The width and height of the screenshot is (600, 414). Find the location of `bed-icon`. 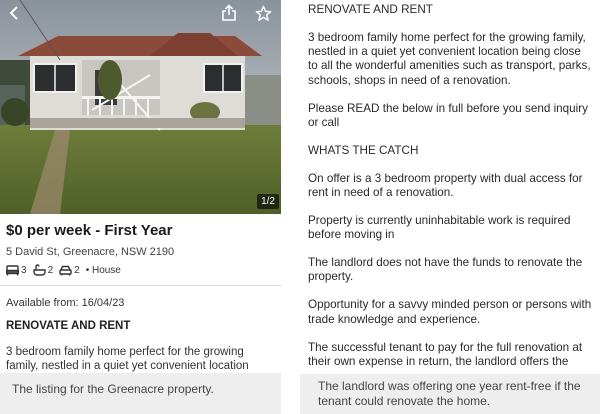

bed-icon is located at coordinates (12, 269).